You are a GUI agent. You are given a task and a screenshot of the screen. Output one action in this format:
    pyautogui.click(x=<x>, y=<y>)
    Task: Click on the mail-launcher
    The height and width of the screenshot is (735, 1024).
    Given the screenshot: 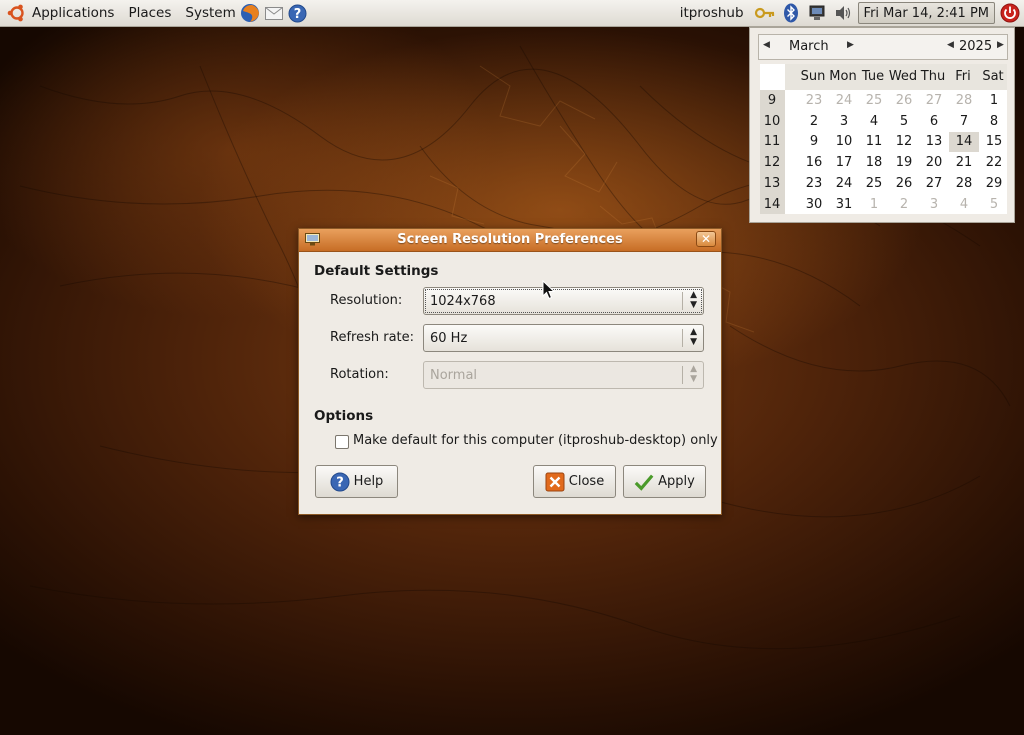 What is the action you would take?
    pyautogui.click(x=274, y=13)
    